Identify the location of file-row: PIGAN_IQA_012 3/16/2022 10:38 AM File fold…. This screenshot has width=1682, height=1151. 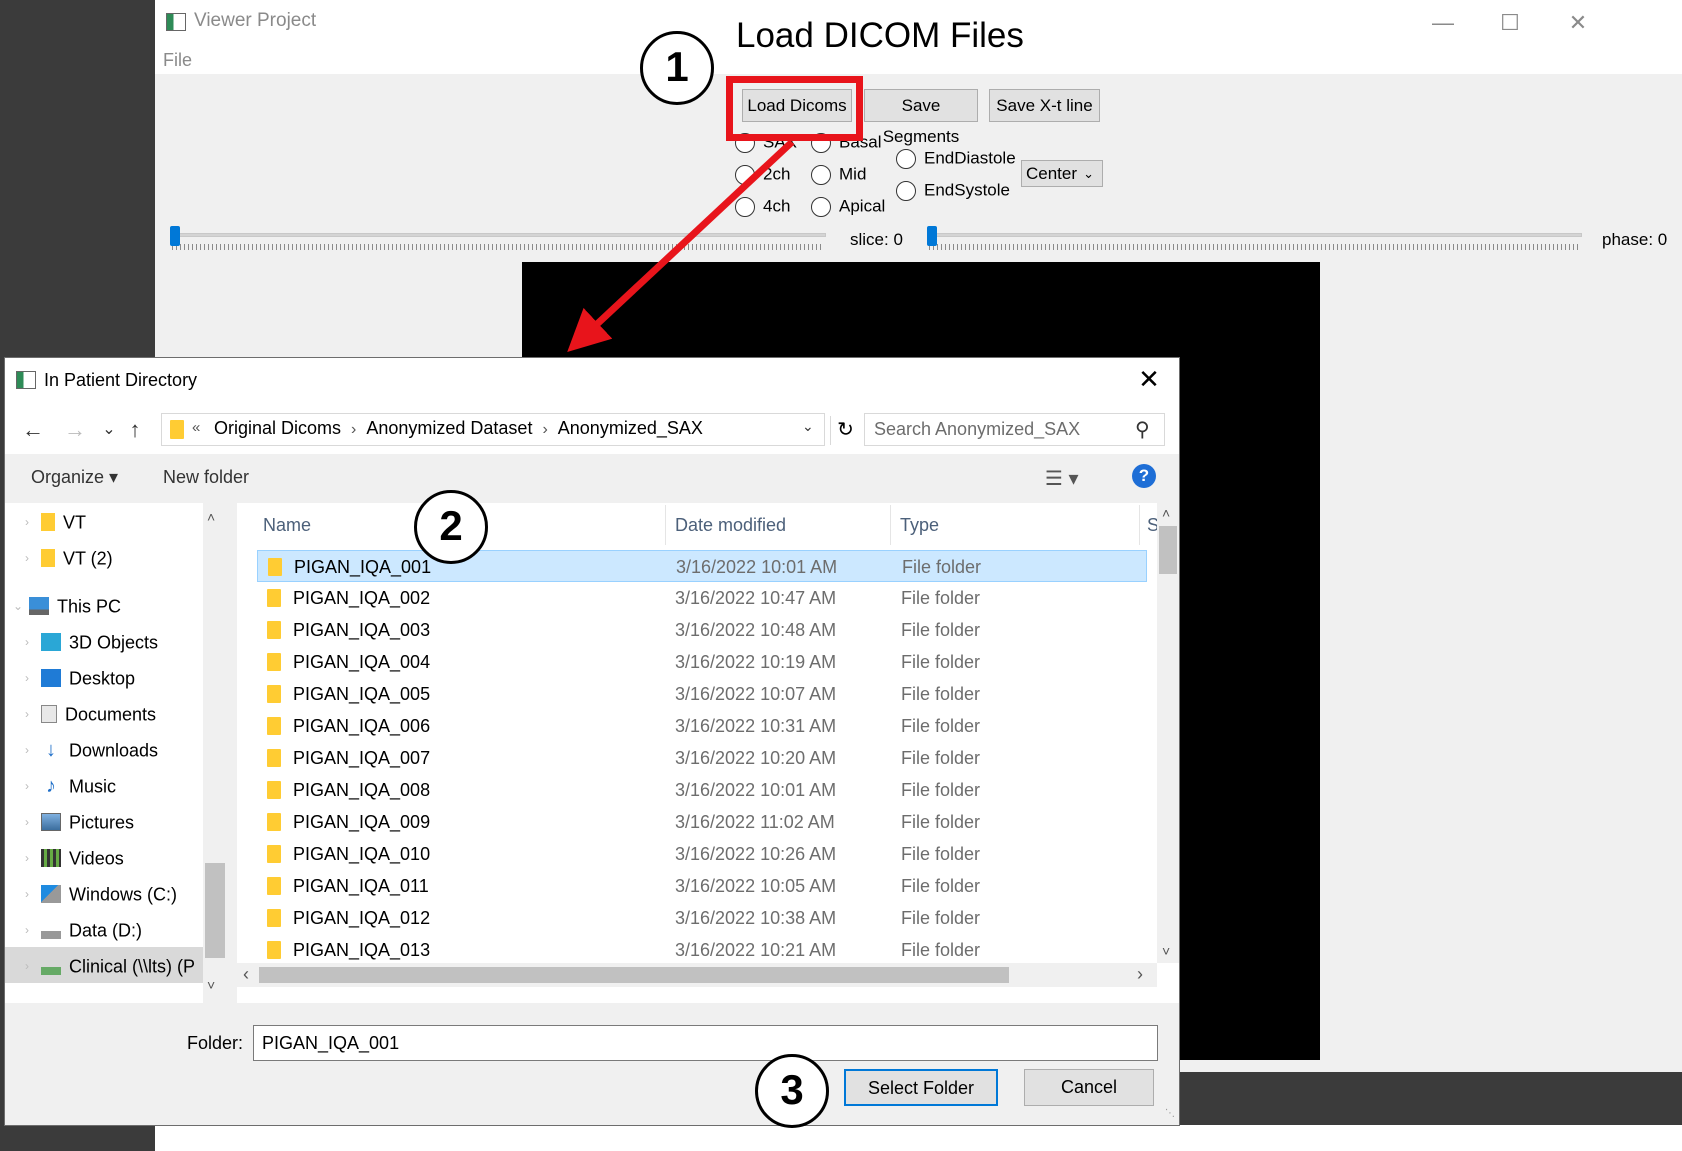
(702, 918).